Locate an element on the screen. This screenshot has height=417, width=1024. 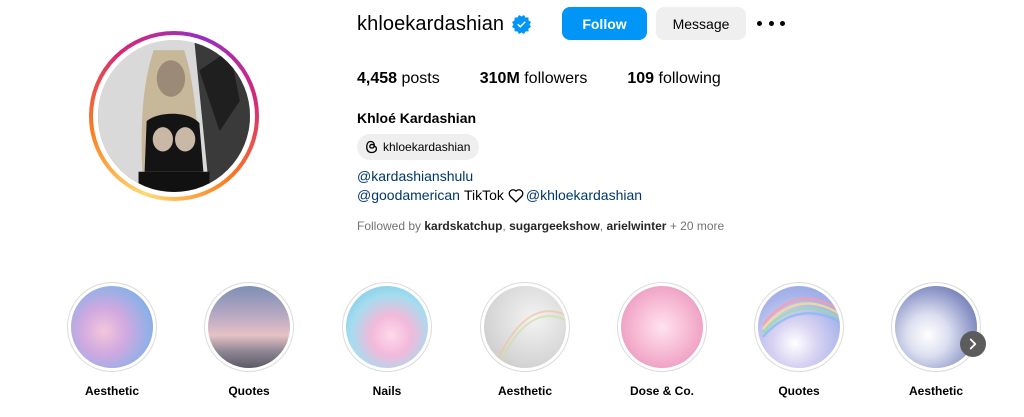
followed-by-user: arielwinter is located at coordinates (636, 226).